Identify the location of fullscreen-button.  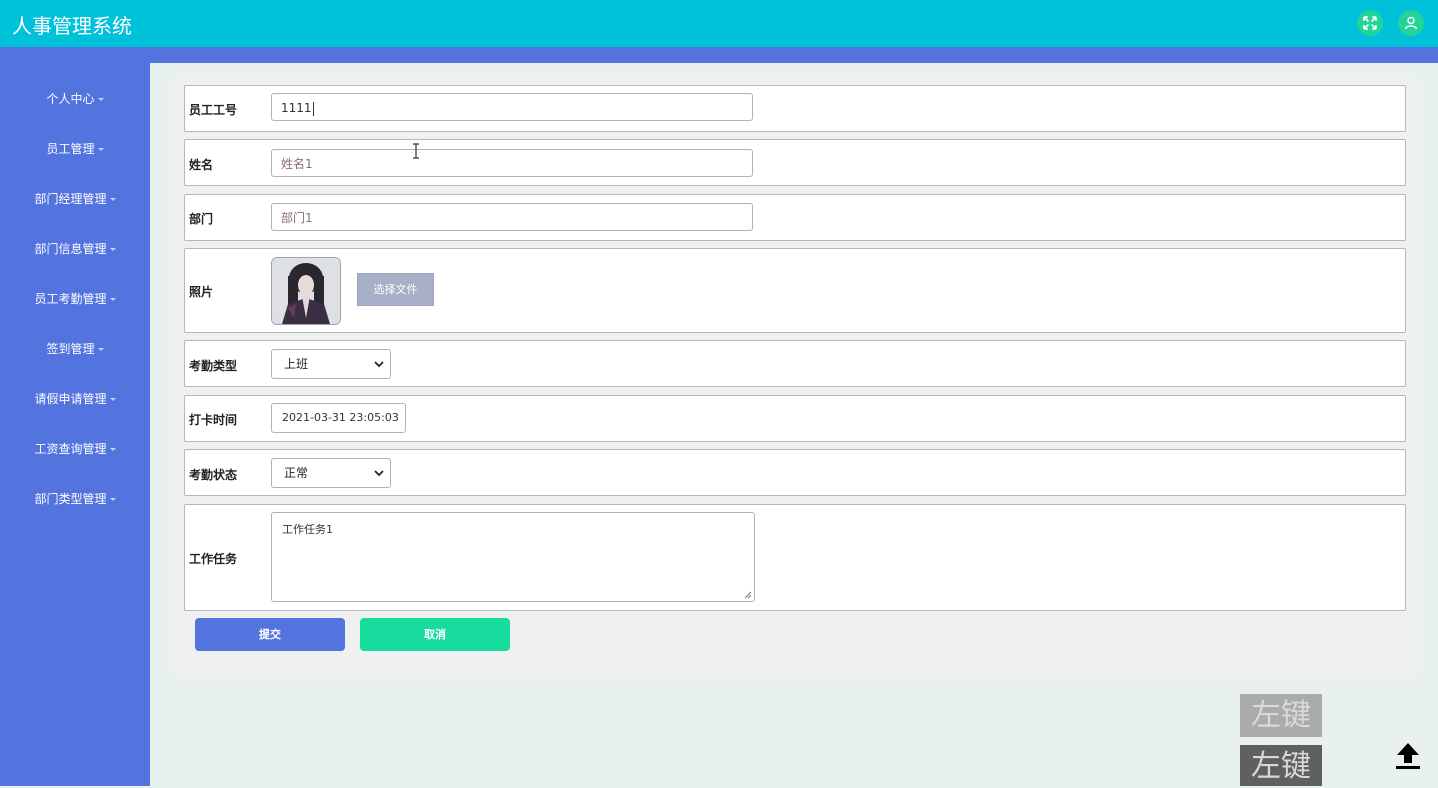
(1370, 23).